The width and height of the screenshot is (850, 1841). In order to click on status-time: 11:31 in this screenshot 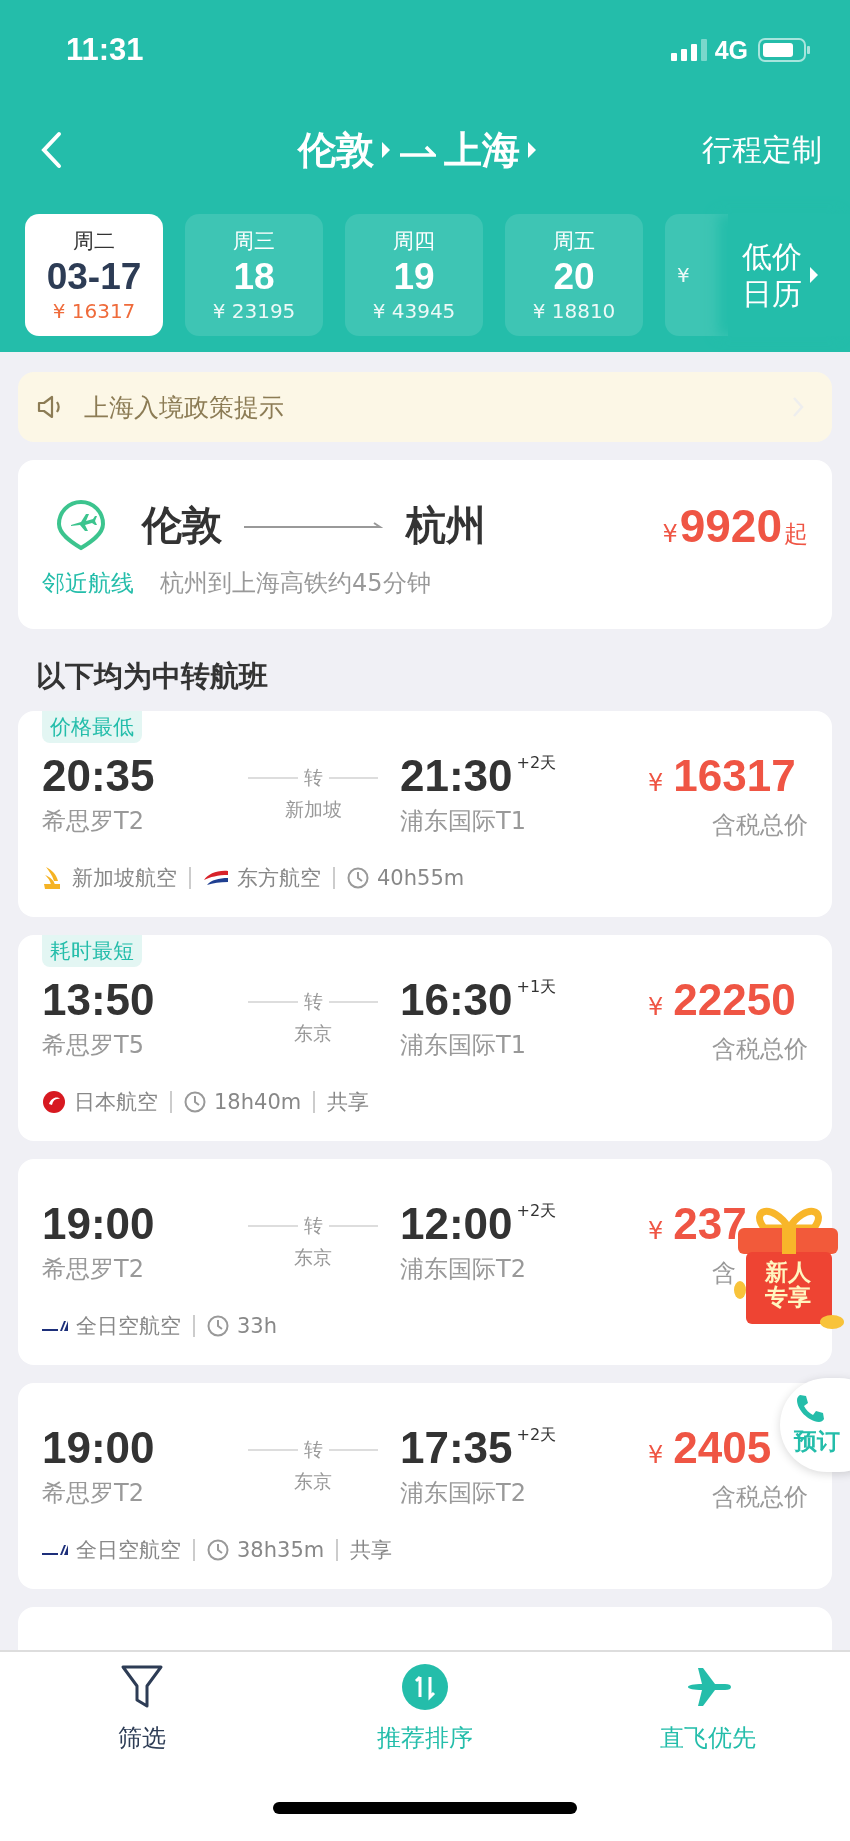, I will do `click(105, 50)`.